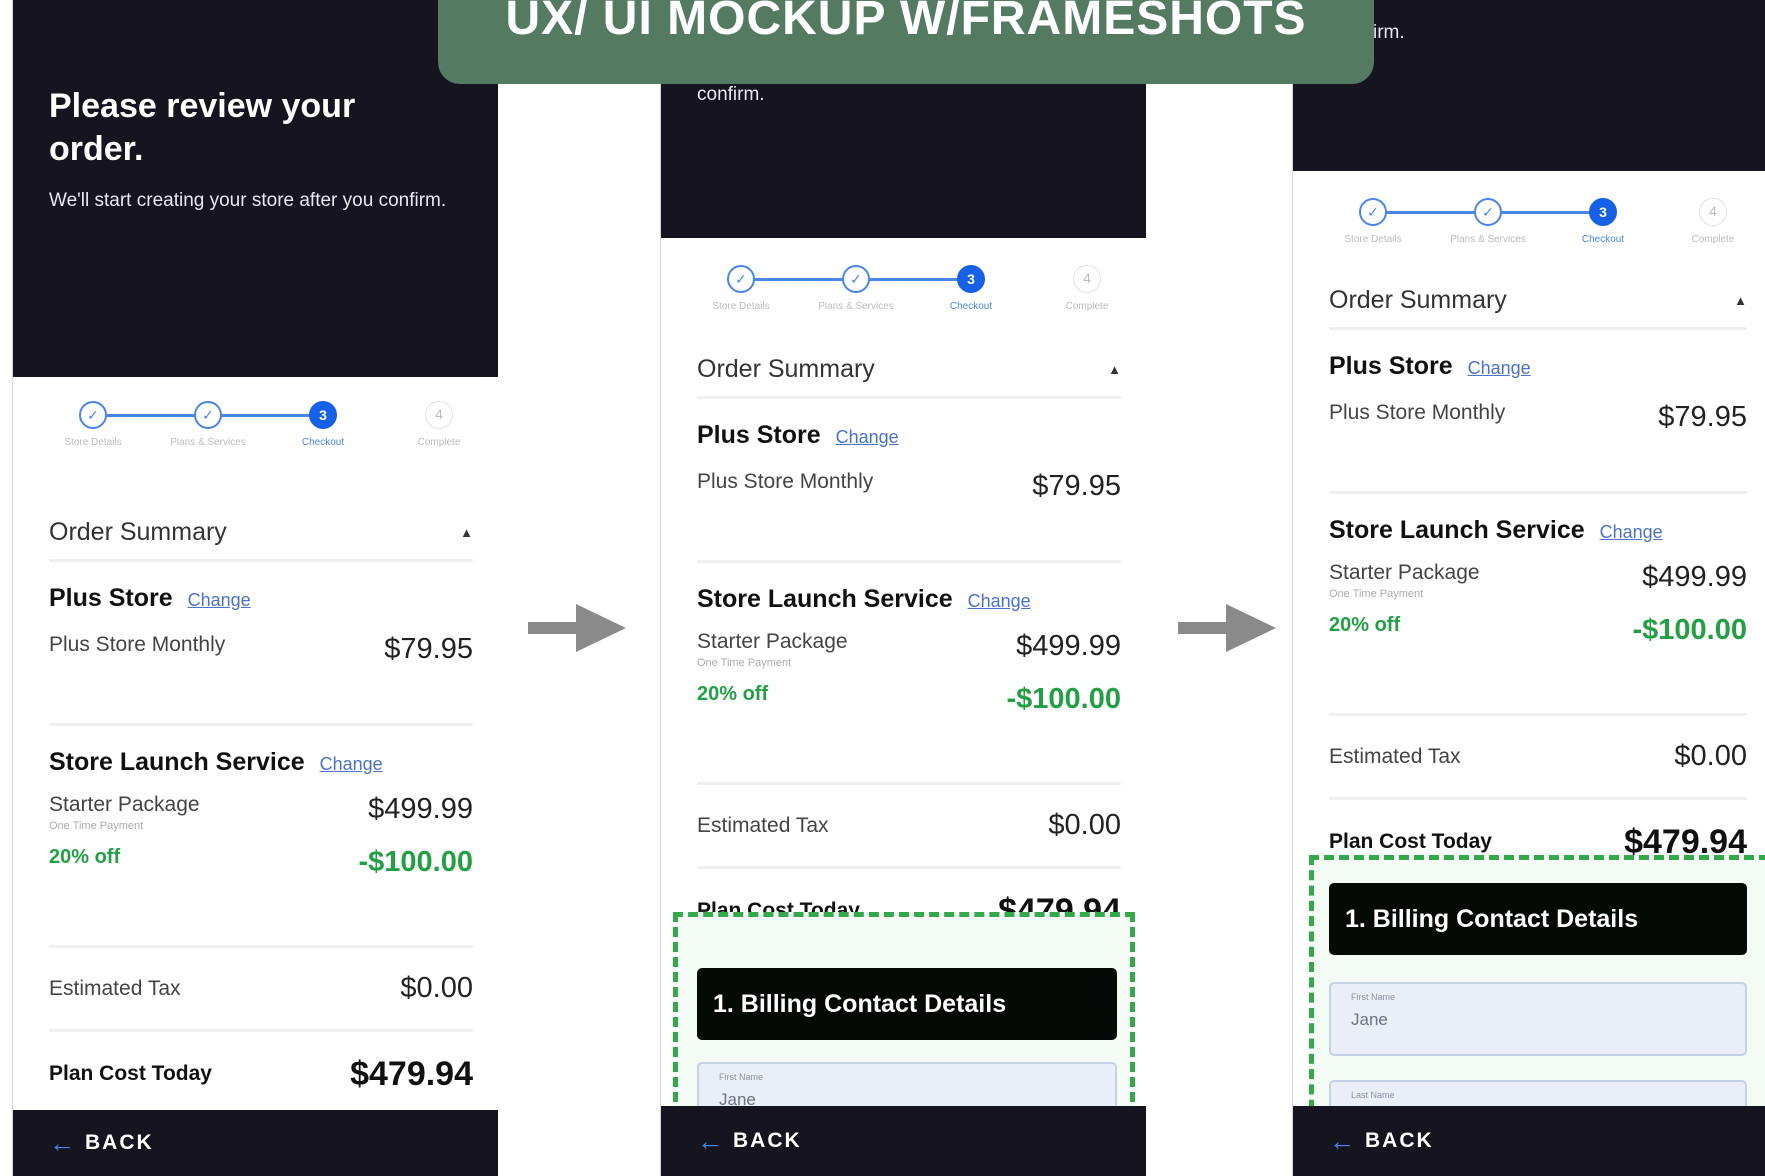 Image resolution: width=1765 pixels, height=1176 pixels. I want to click on plus-store-title: Plus Store, so click(111, 598).